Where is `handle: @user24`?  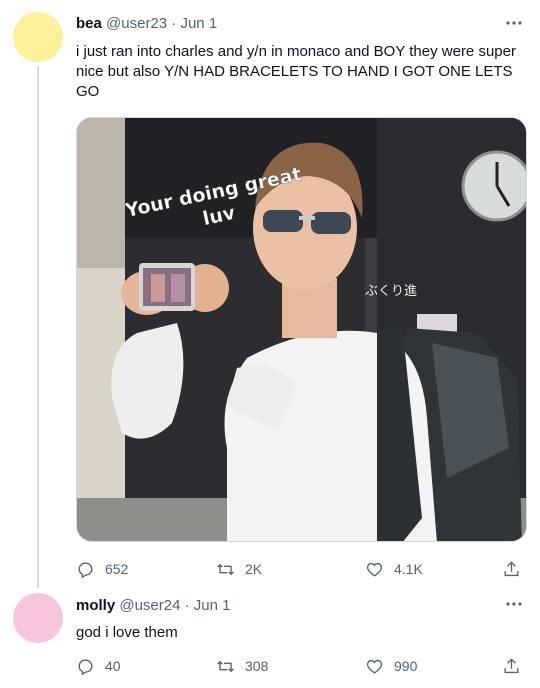
handle: @user24 is located at coordinates (149, 605).